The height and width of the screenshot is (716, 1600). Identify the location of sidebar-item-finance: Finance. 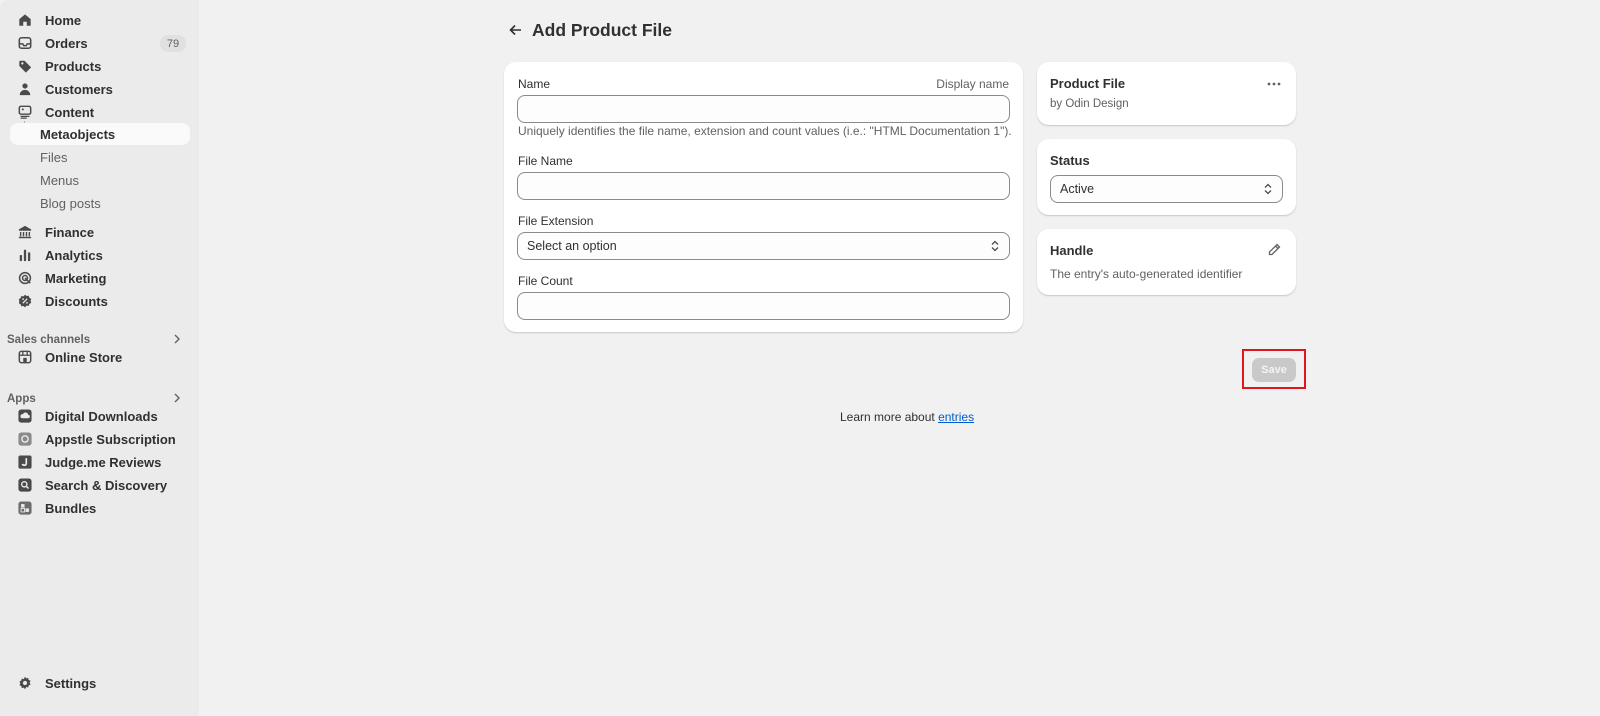
(100, 232).